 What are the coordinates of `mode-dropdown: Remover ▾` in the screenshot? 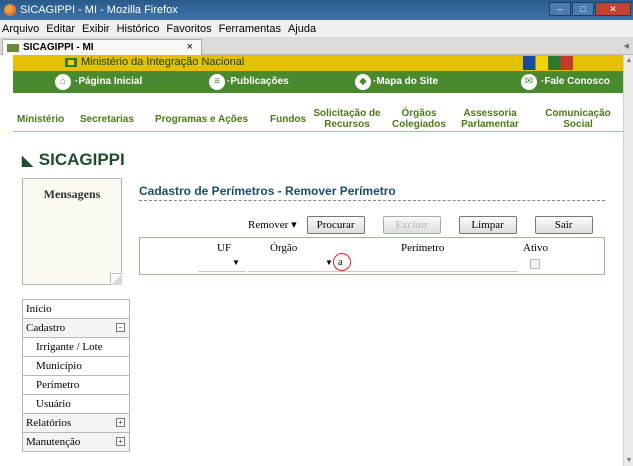 It's located at (272, 225).